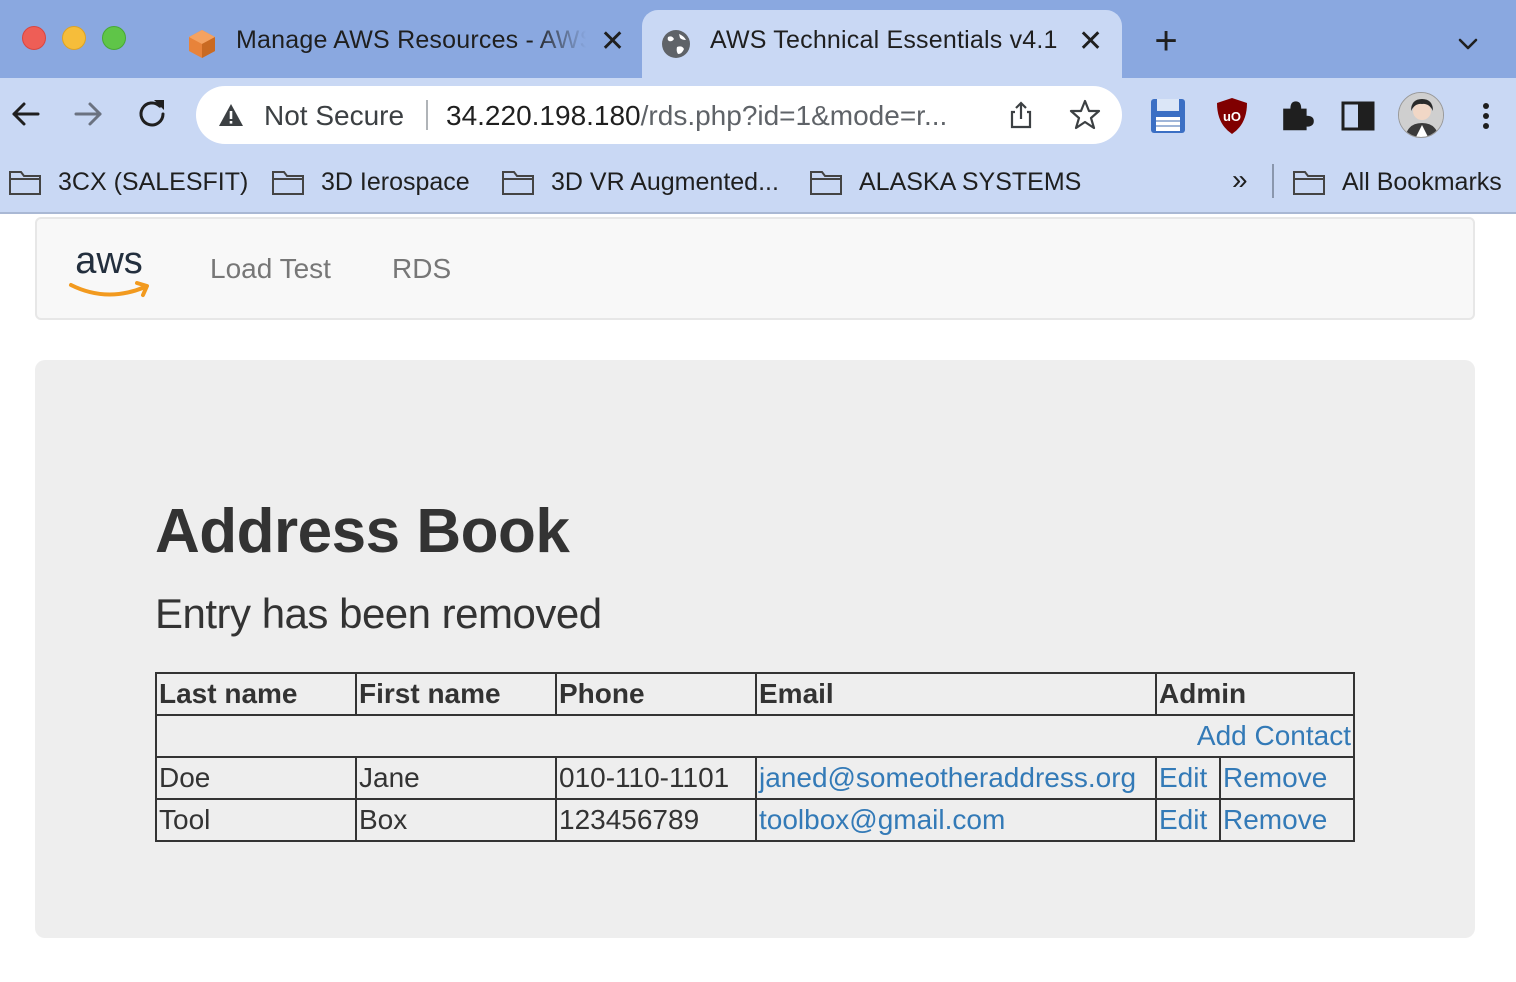  I want to click on first-name-cell: Box, so click(456, 820).